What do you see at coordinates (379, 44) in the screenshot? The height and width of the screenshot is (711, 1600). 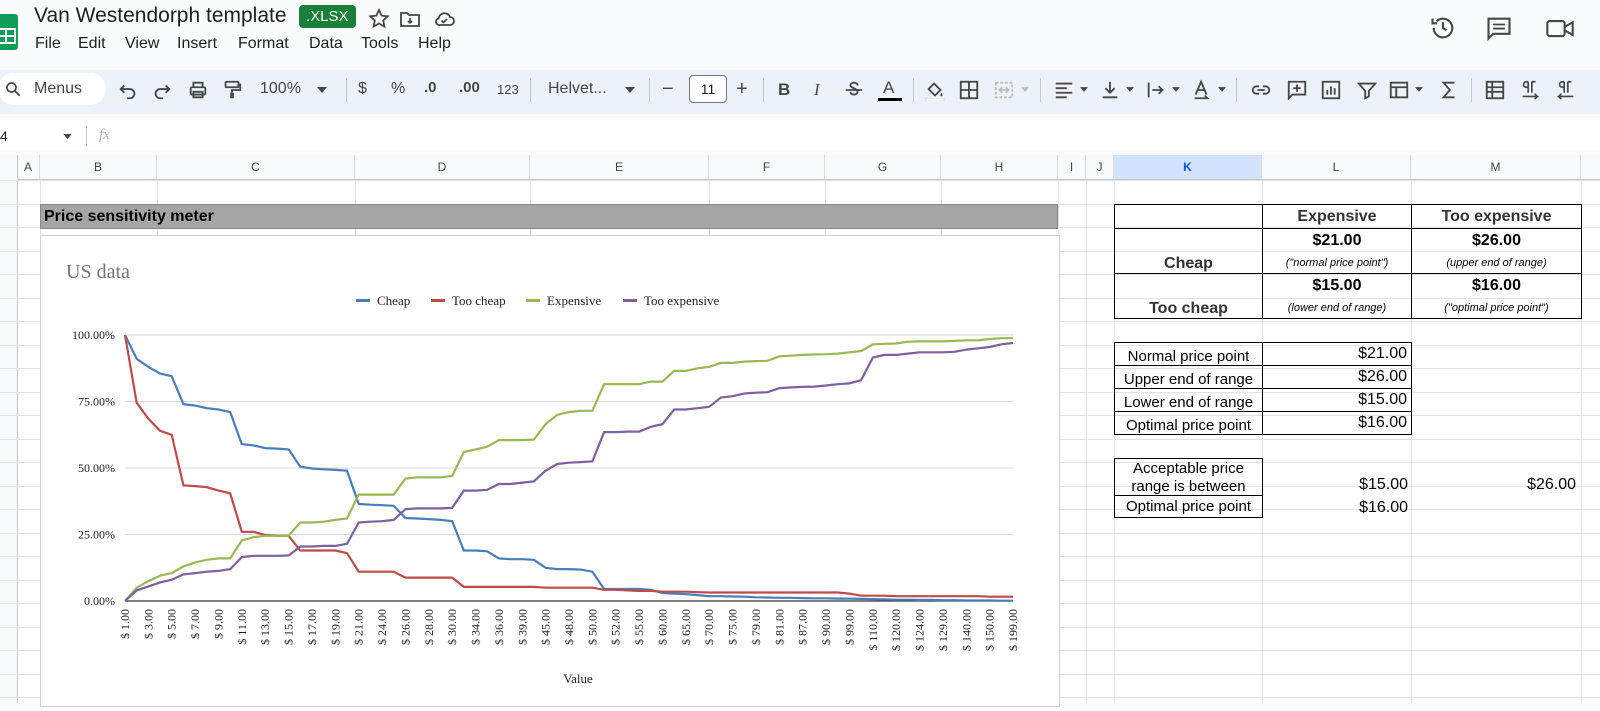 I see `menu-tools: Tools` at bounding box center [379, 44].